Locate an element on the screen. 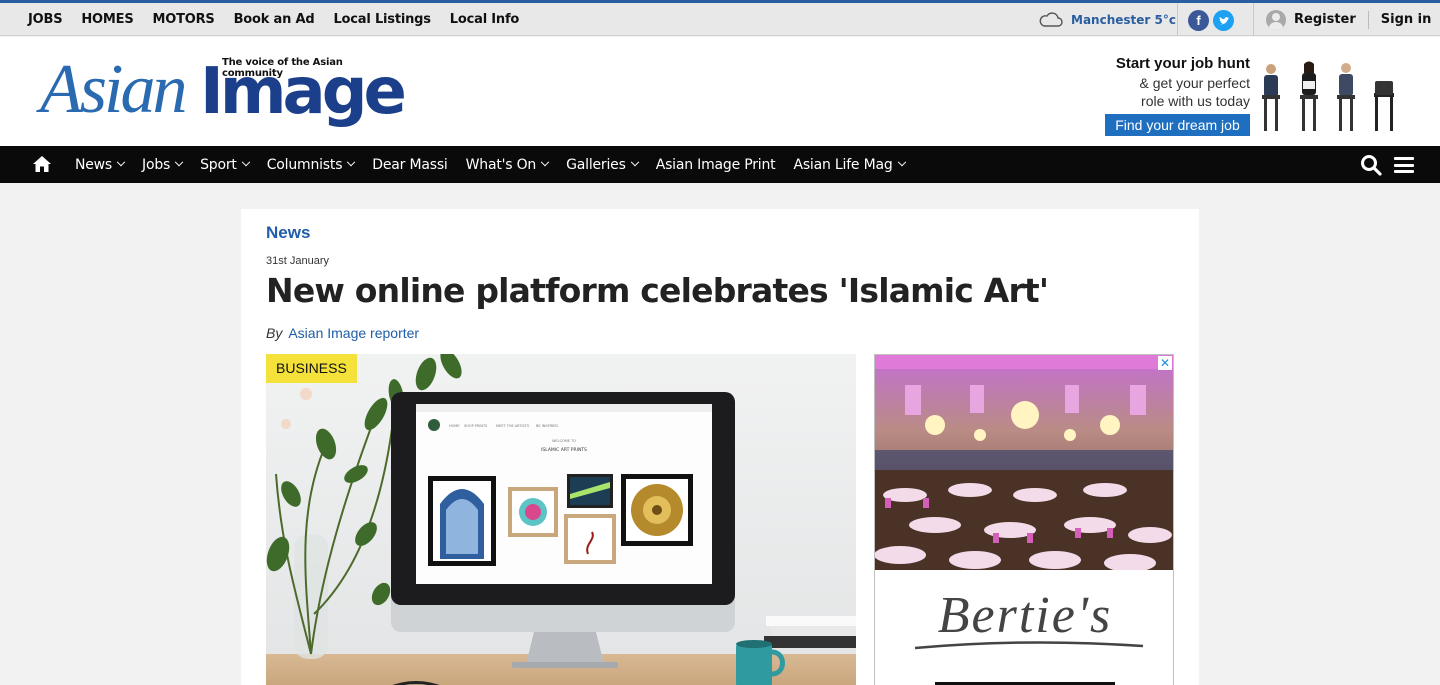 The height and width of the screenshot is (685, 1440). nav-item-whats-on: What's On is located at coordinates (507, 164).